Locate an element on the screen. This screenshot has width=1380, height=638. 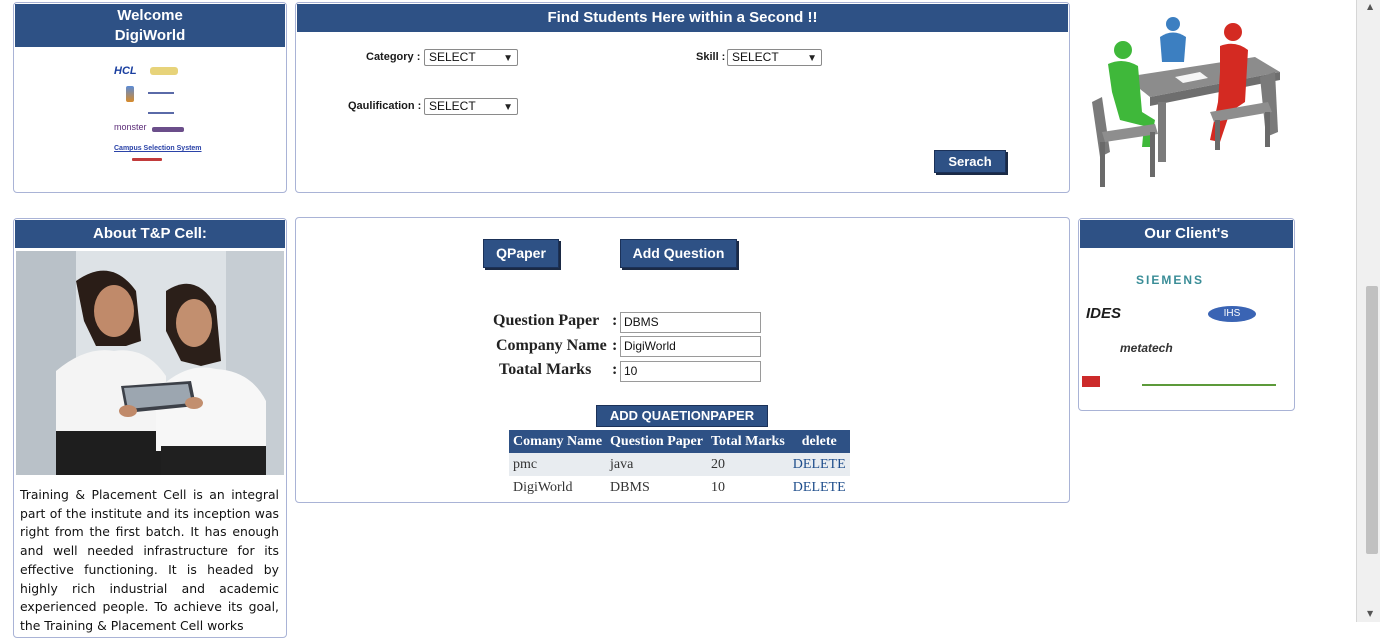
qualification-select: SELECT ▼ is located at coordinates (471, 106).